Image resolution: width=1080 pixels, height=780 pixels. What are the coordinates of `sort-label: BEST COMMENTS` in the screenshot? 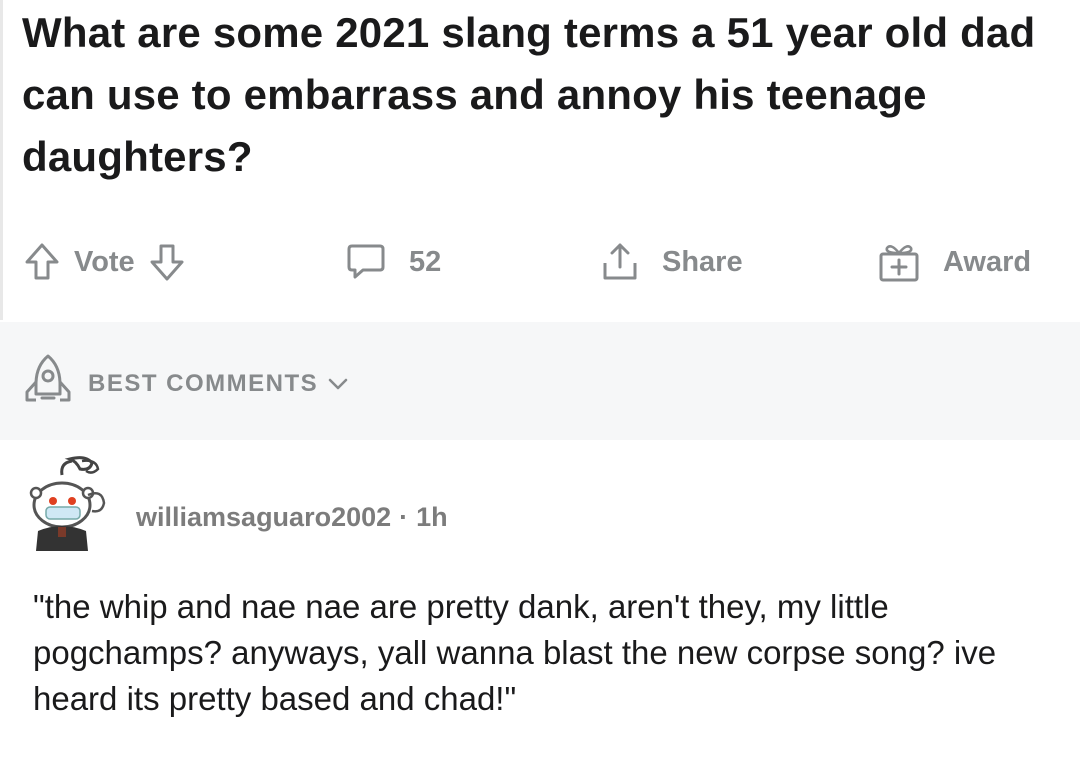 It's located at (203, 383).